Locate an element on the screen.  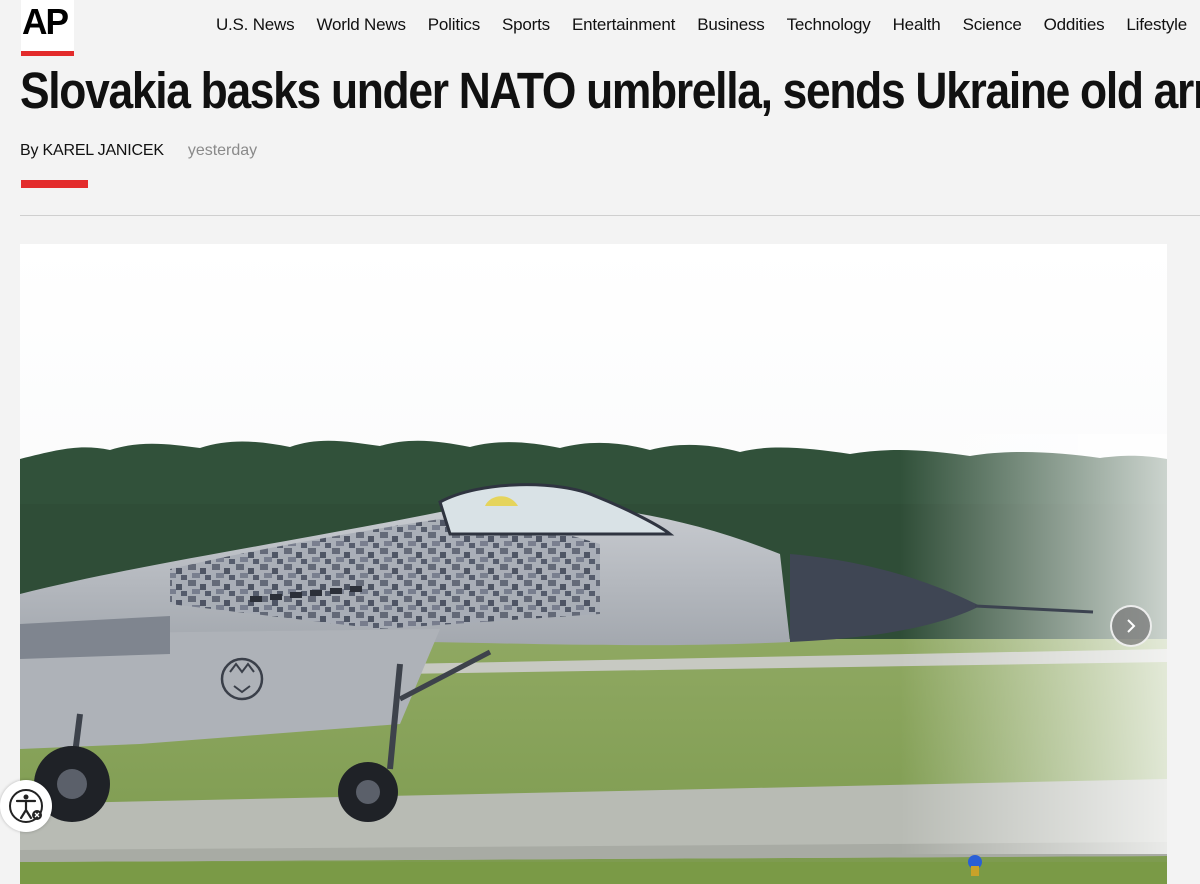
next-photo-button is located at coordinates (1131, 626).